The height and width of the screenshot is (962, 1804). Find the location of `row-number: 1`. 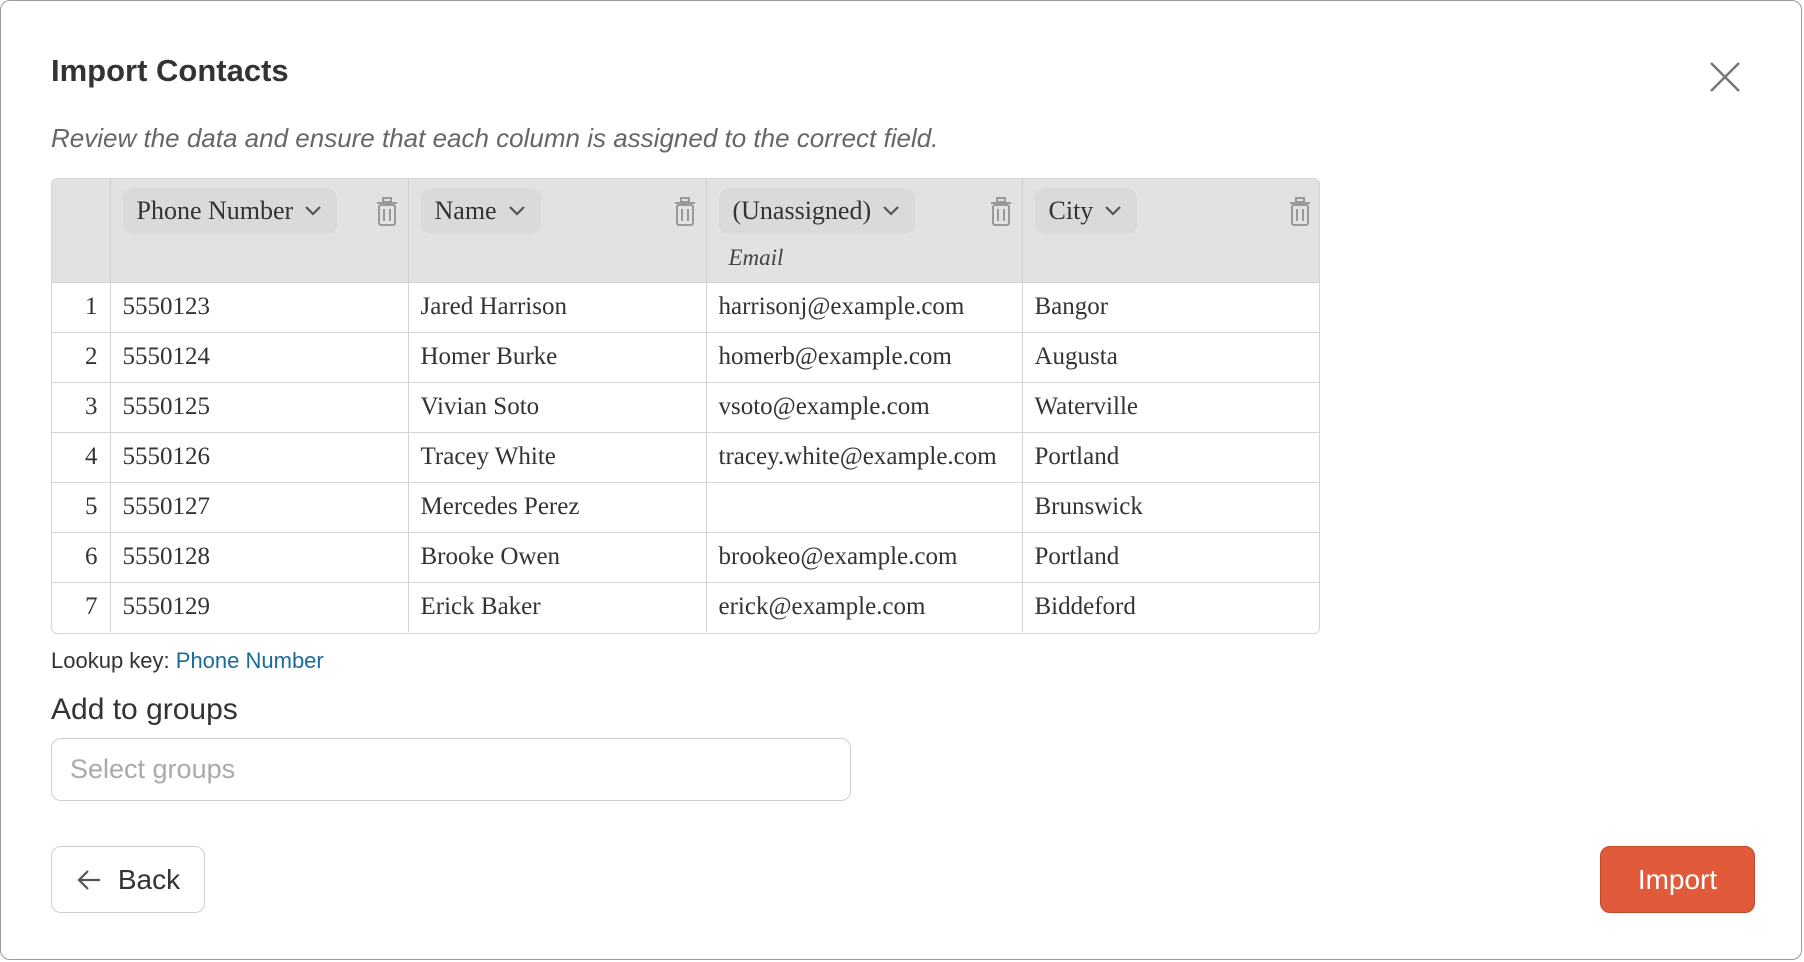

row-number: 1 is located at coordinates (81, 307).